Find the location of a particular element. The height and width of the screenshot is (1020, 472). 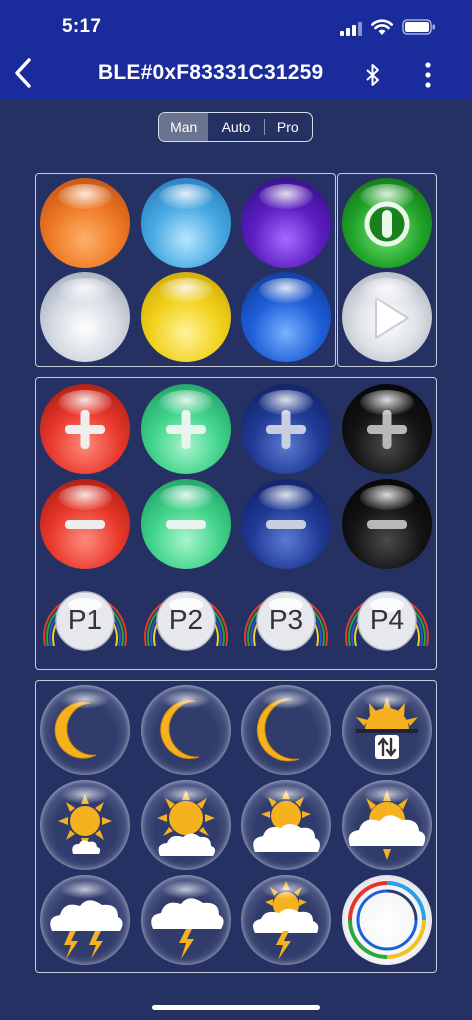

sun-cloud-lightning-icon is located at coordinates (286, 920).